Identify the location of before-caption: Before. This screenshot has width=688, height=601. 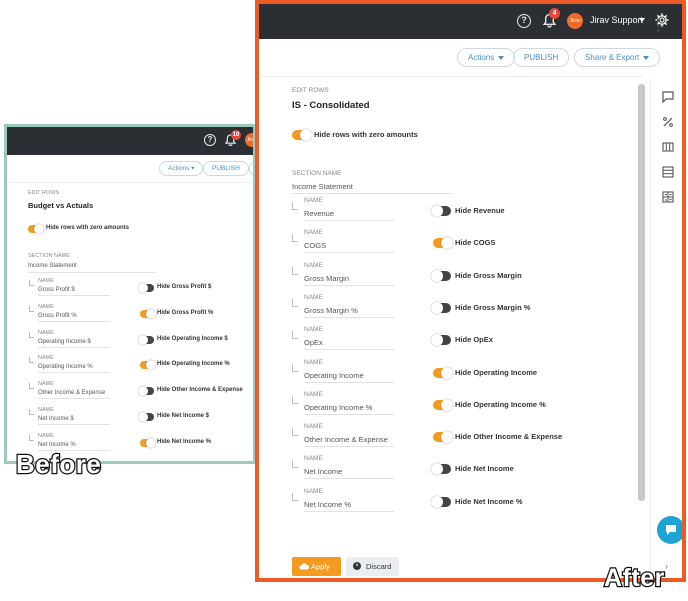
(58, 464).